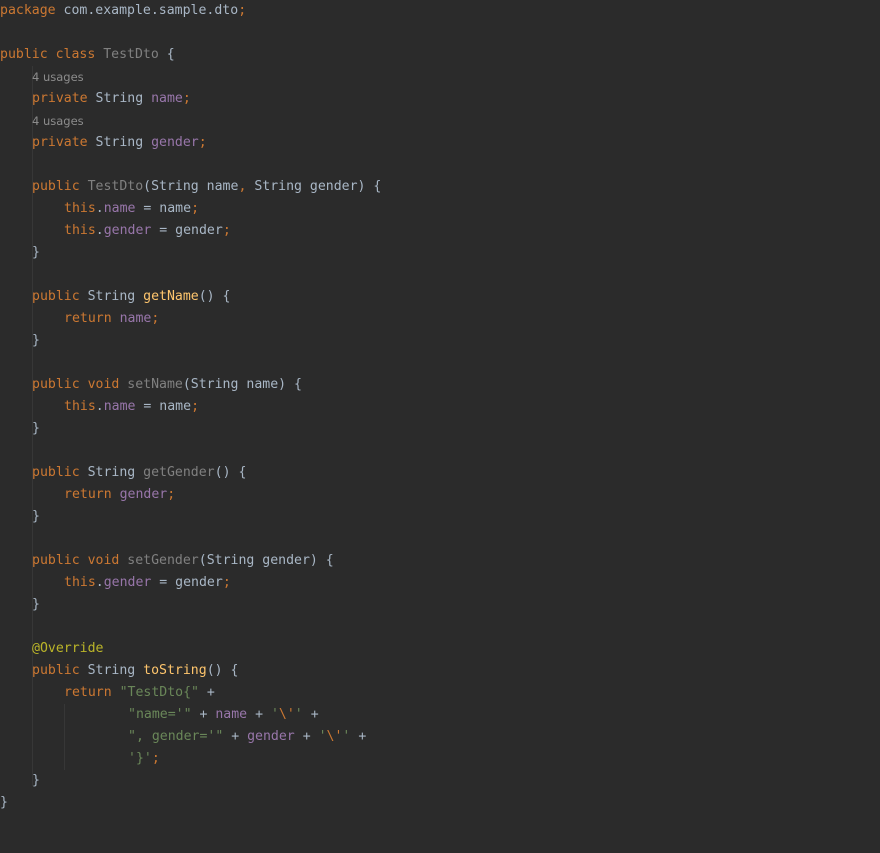 The height and width of the screenshot is (853, 880). I want to click on code-line: public String getGender() {, so click(139, 473).